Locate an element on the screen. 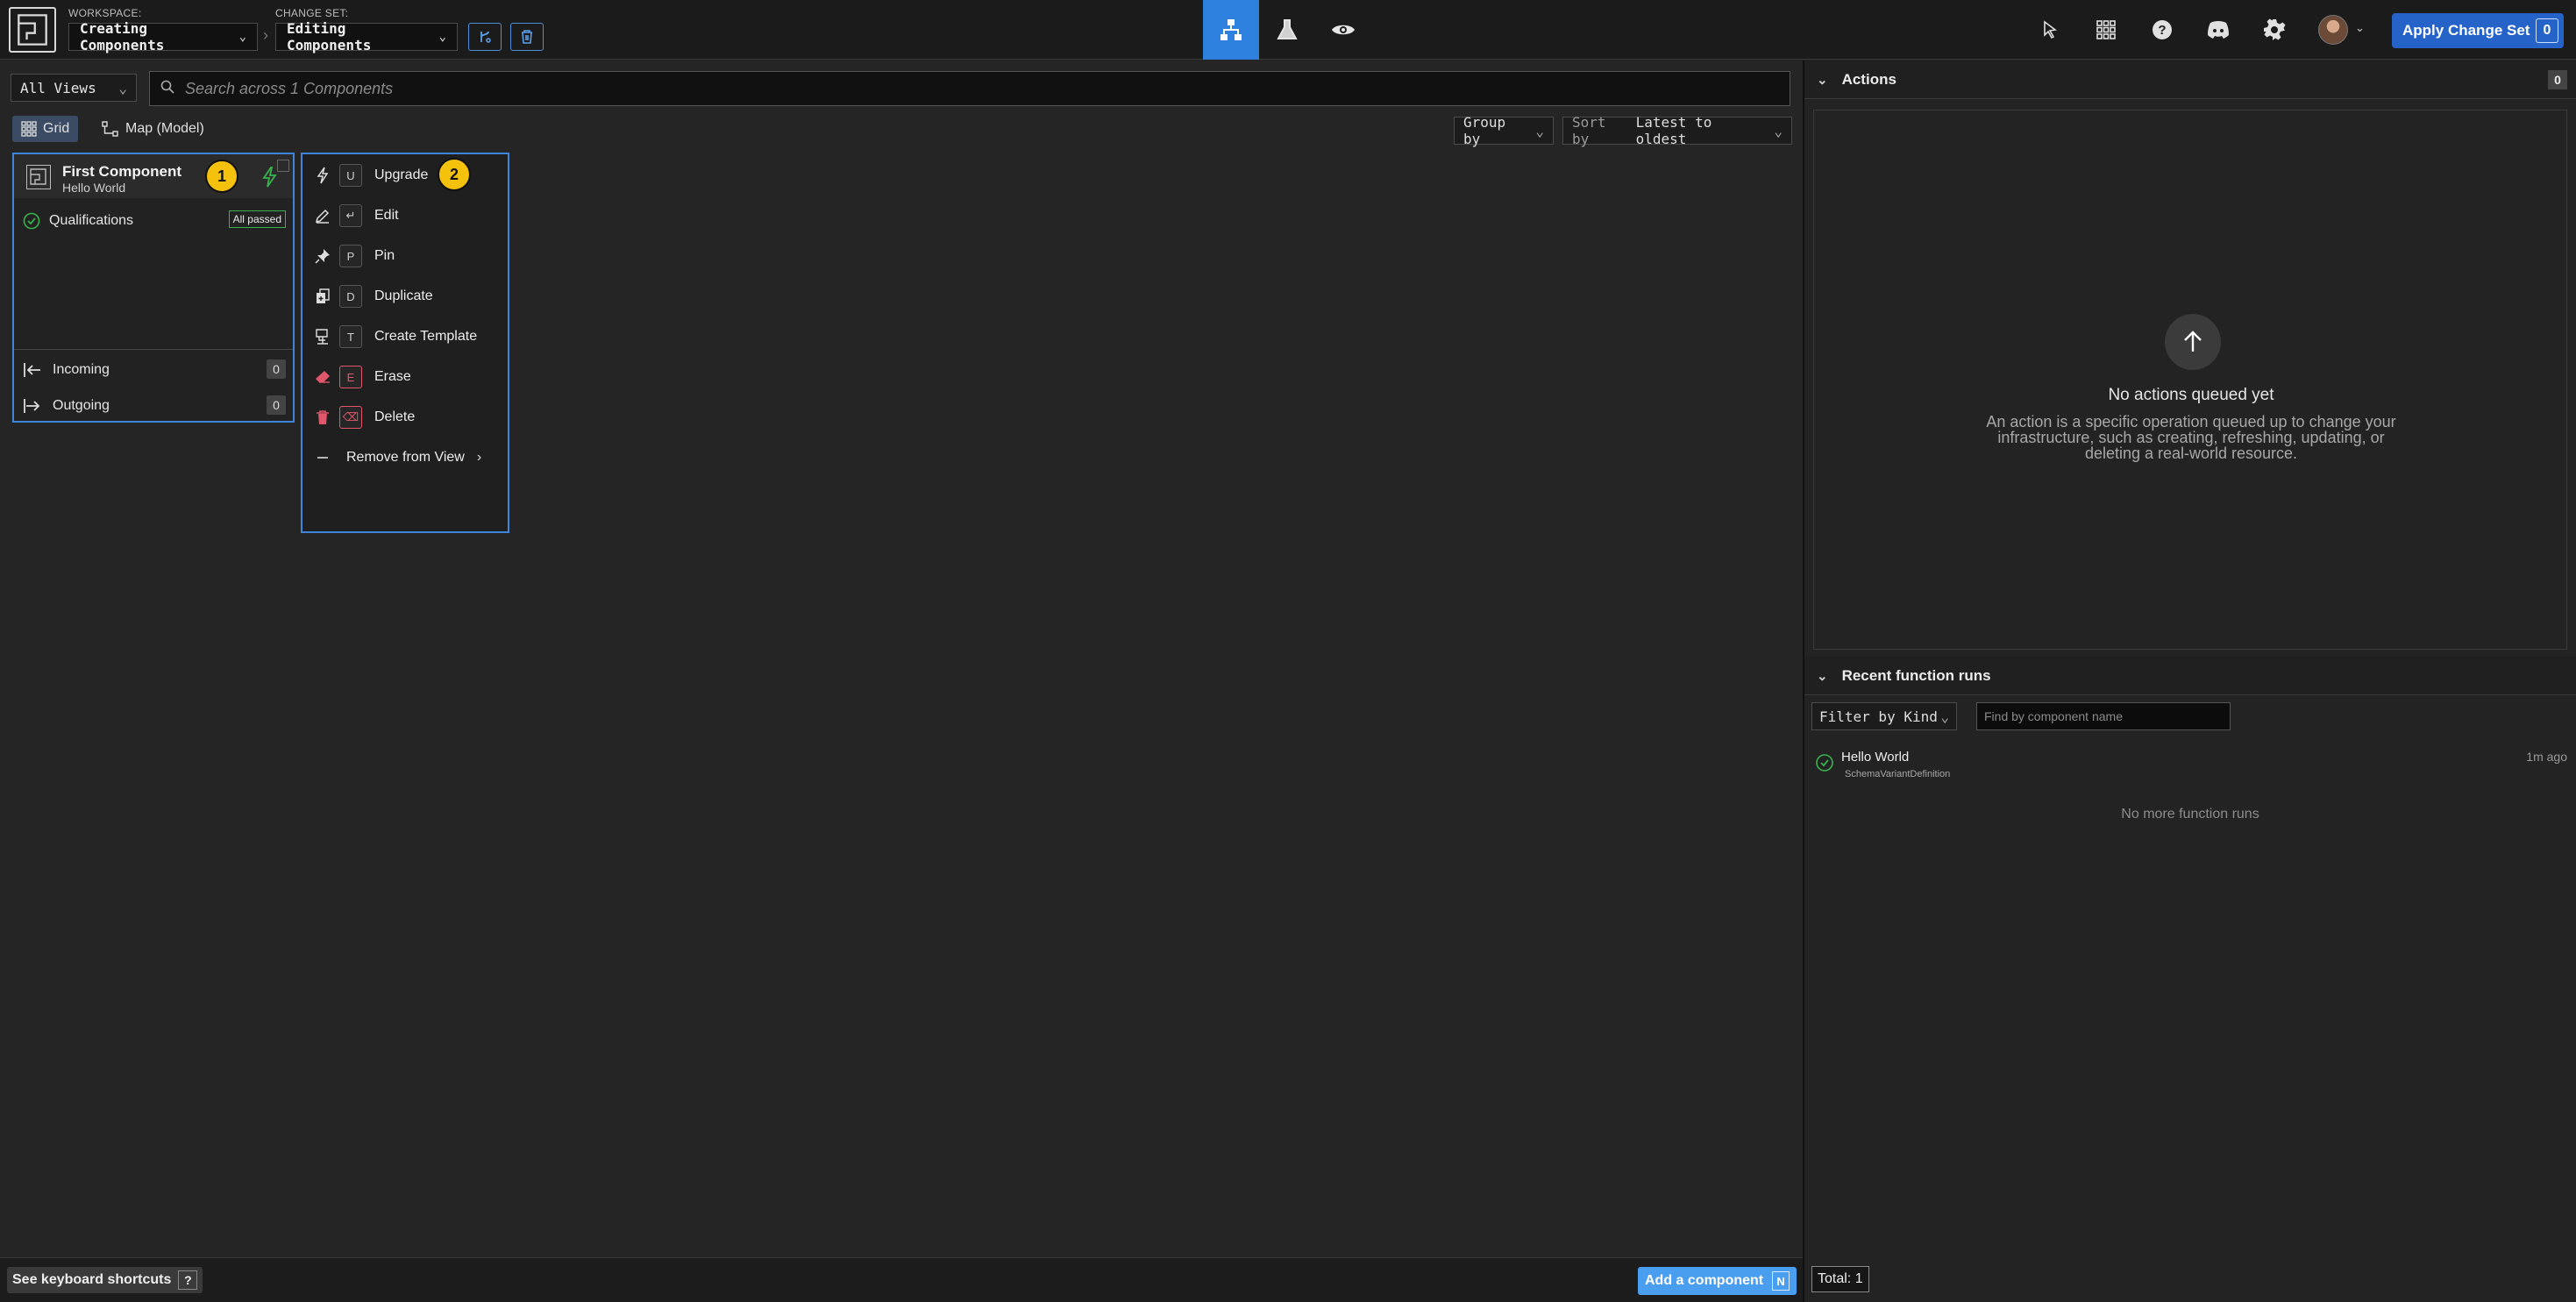 Image resolution: width=2576 pixels, height=1302 pixels. filter-kind-value: Filter by Kind is located at coordinates (1878, 716).